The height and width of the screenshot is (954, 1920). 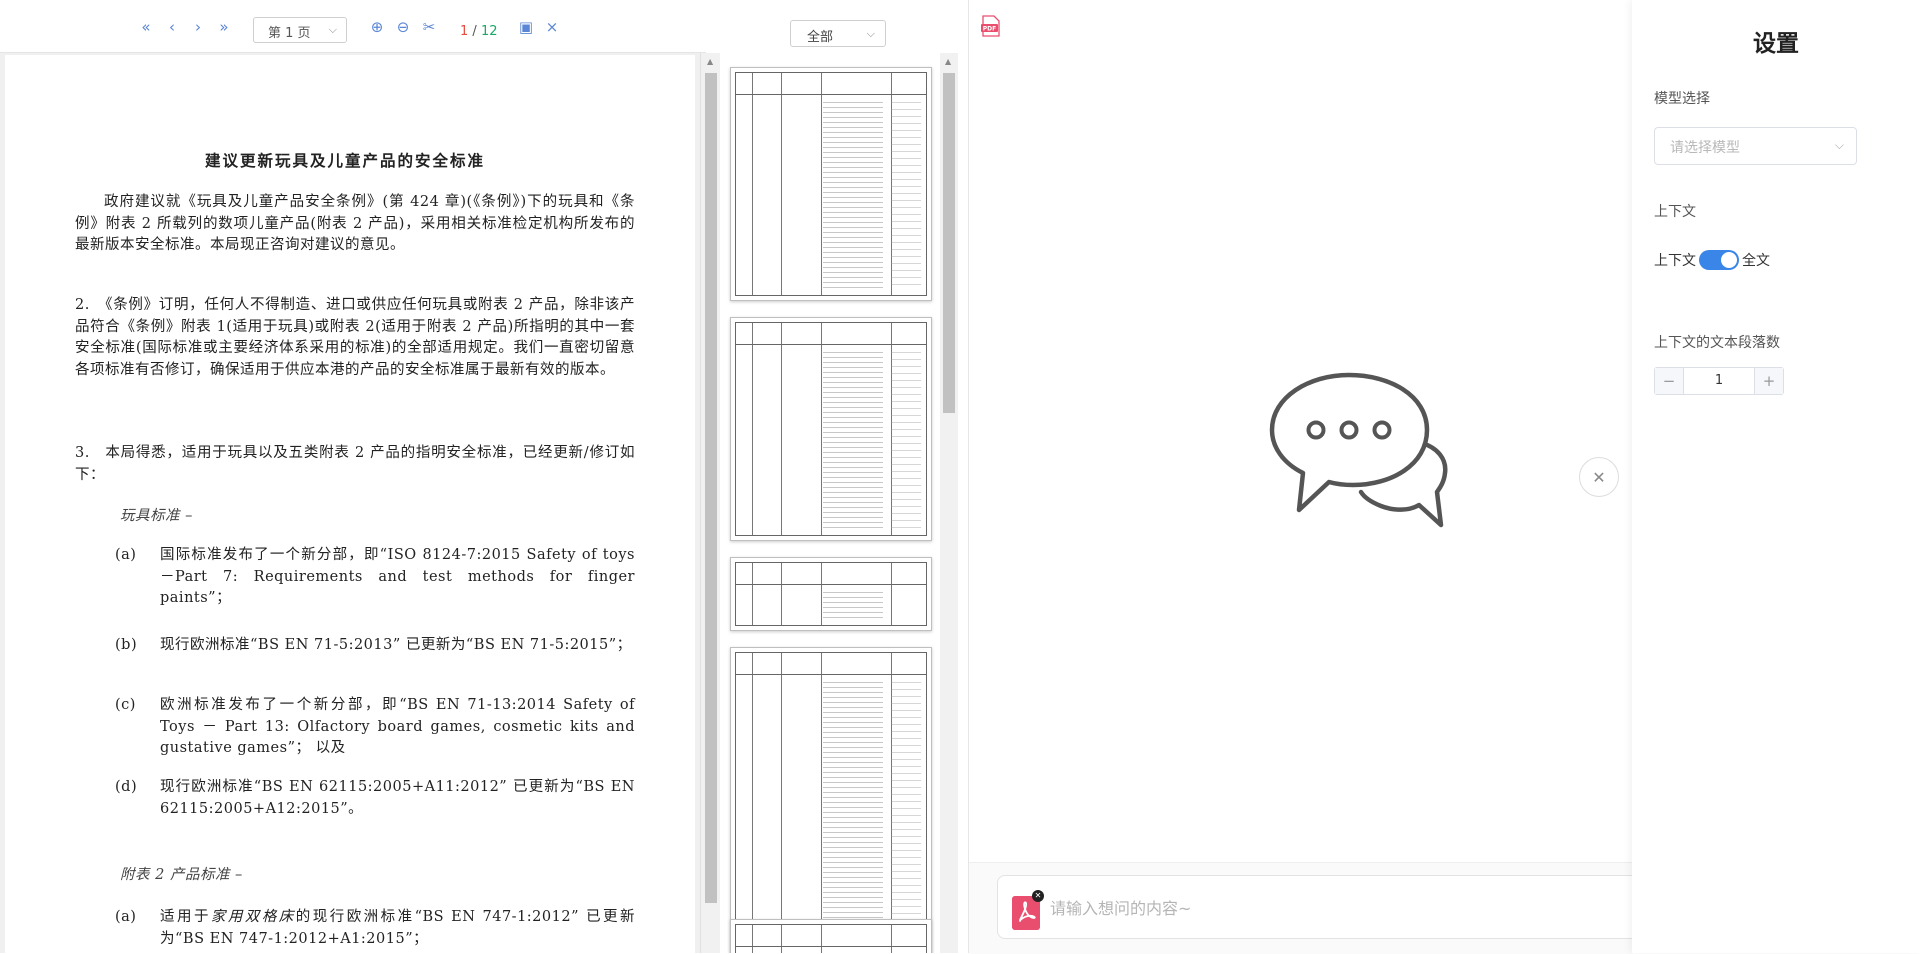 I want to click on document-scrollbar: ▲, so click(x=710, y=503).